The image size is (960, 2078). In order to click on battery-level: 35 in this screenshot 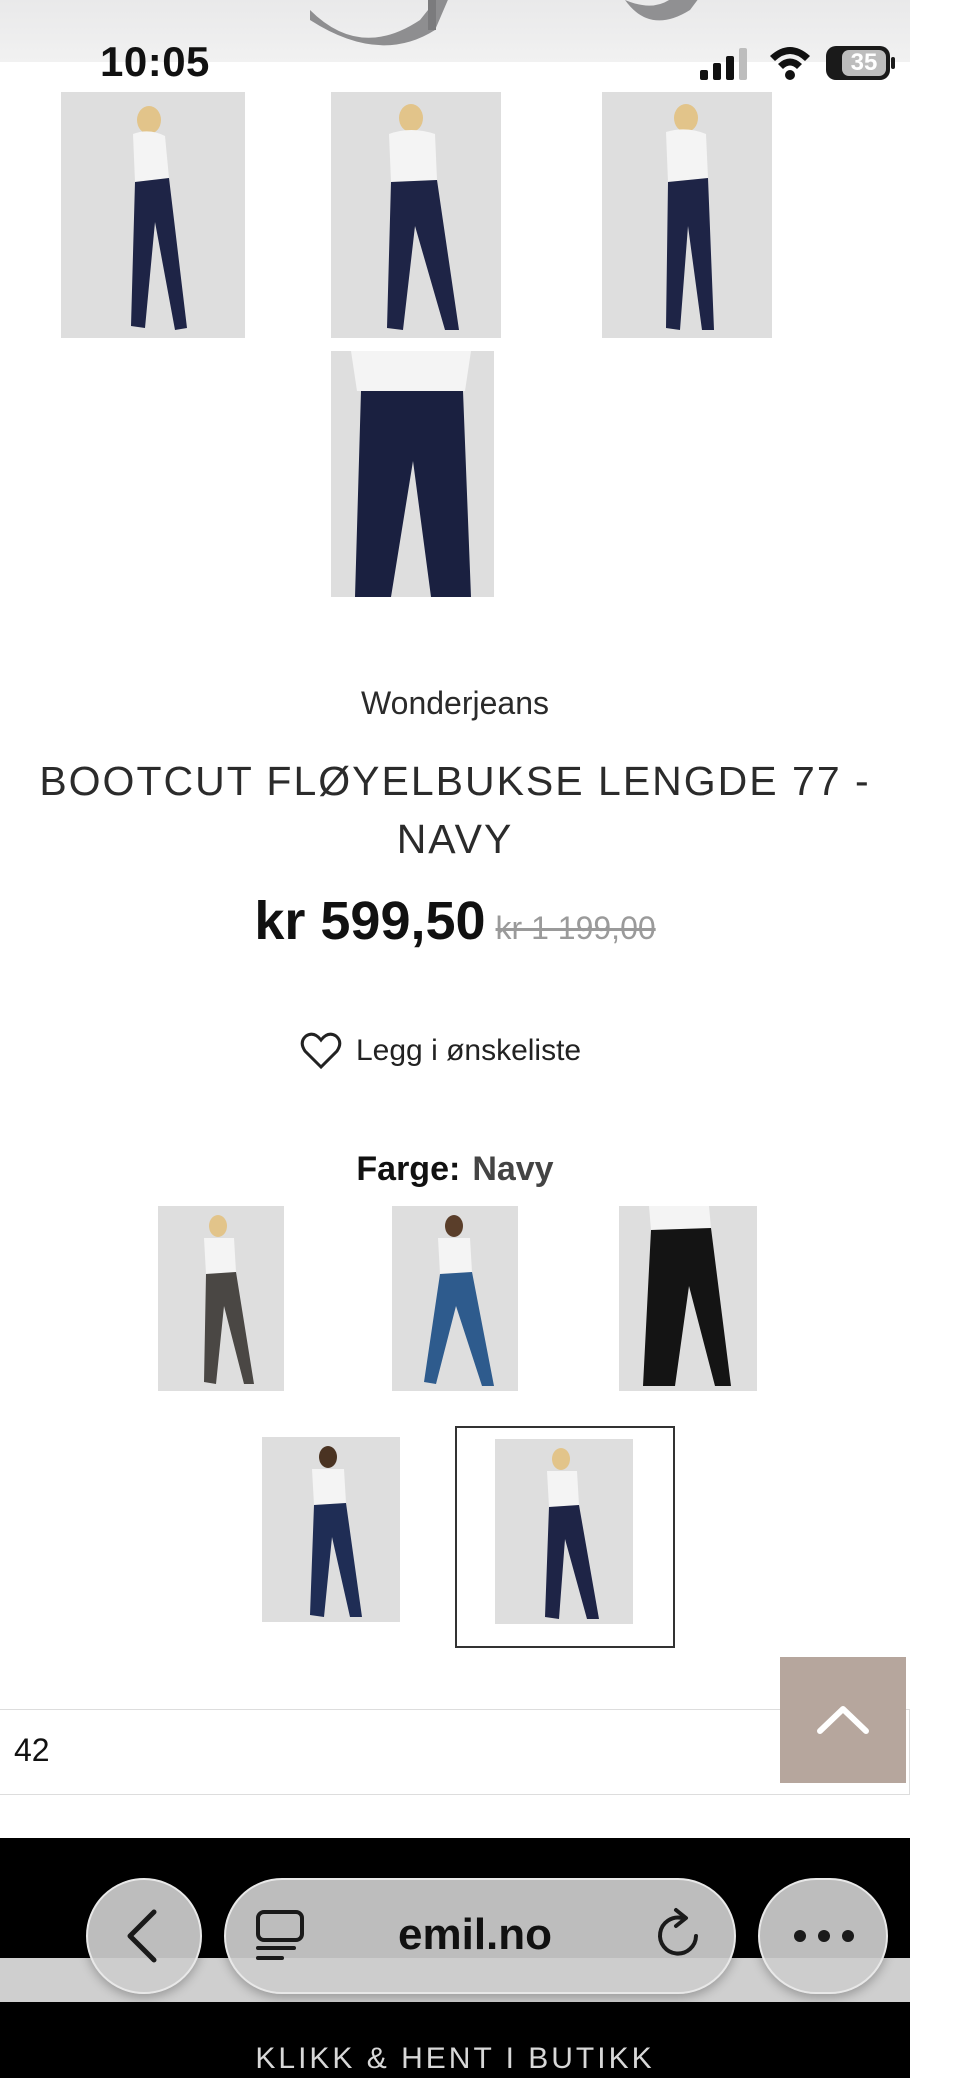, I will do `click(864, 63)`.